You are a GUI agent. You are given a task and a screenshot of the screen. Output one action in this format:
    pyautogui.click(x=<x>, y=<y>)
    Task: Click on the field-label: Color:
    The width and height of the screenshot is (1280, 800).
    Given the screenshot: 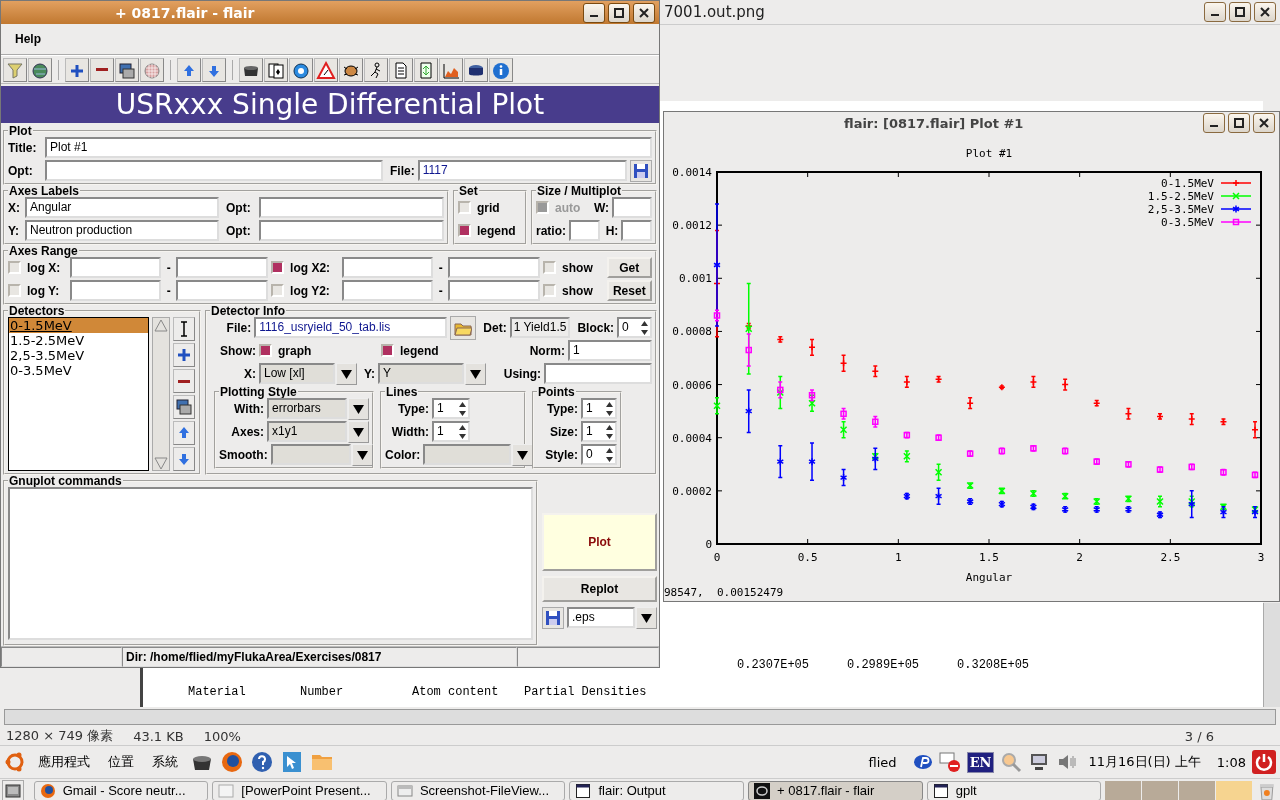 What is the action you would take?
    pyautogui.click(x=403, y=454)
    